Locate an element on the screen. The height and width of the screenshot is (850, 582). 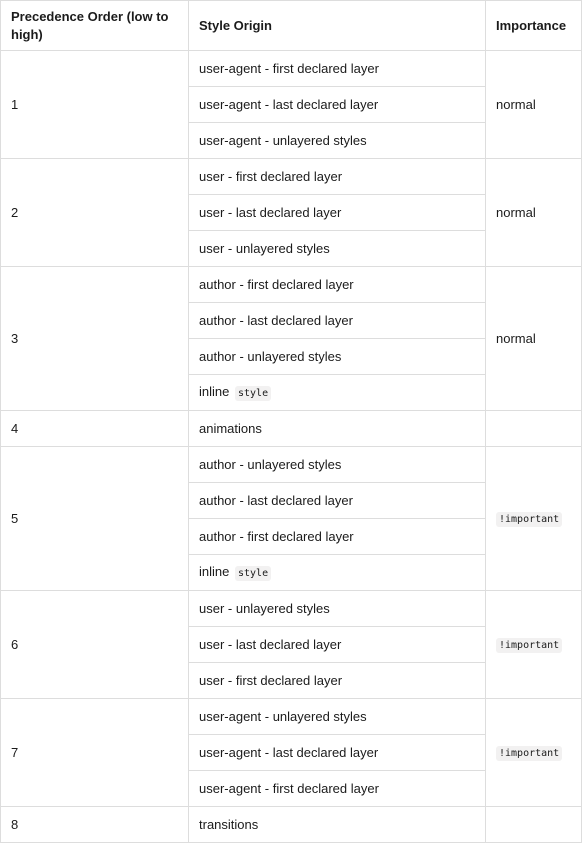
precedence-order-cell: 7 is located at coordinates (94, 752).